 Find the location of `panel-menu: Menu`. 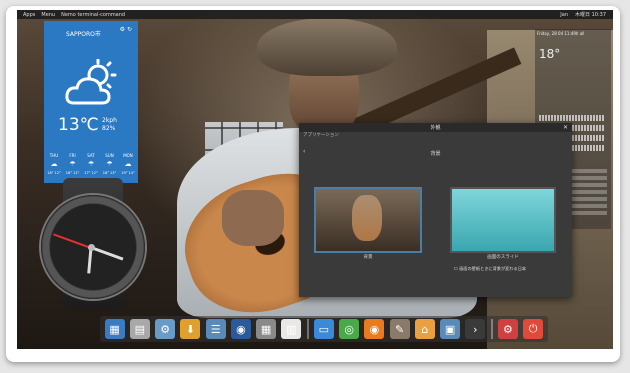

panel-menu: Menu is located at coordinates (48, 15).